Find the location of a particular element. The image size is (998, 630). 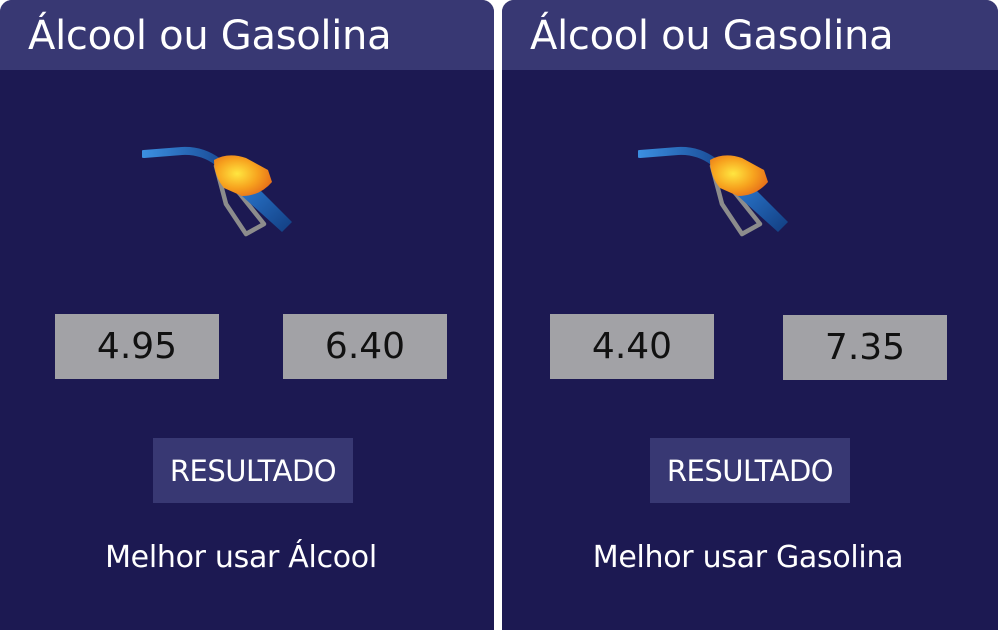

result-text: Melhor usar Gasolina is located at coordinates (748, 557).